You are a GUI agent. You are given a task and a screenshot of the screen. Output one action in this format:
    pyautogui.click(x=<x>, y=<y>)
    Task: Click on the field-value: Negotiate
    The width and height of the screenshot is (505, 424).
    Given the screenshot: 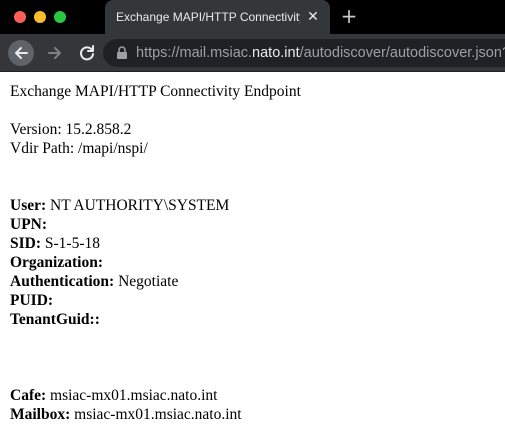 What is the action you would take?
    pyautogui.click(x=146, y=281)
    